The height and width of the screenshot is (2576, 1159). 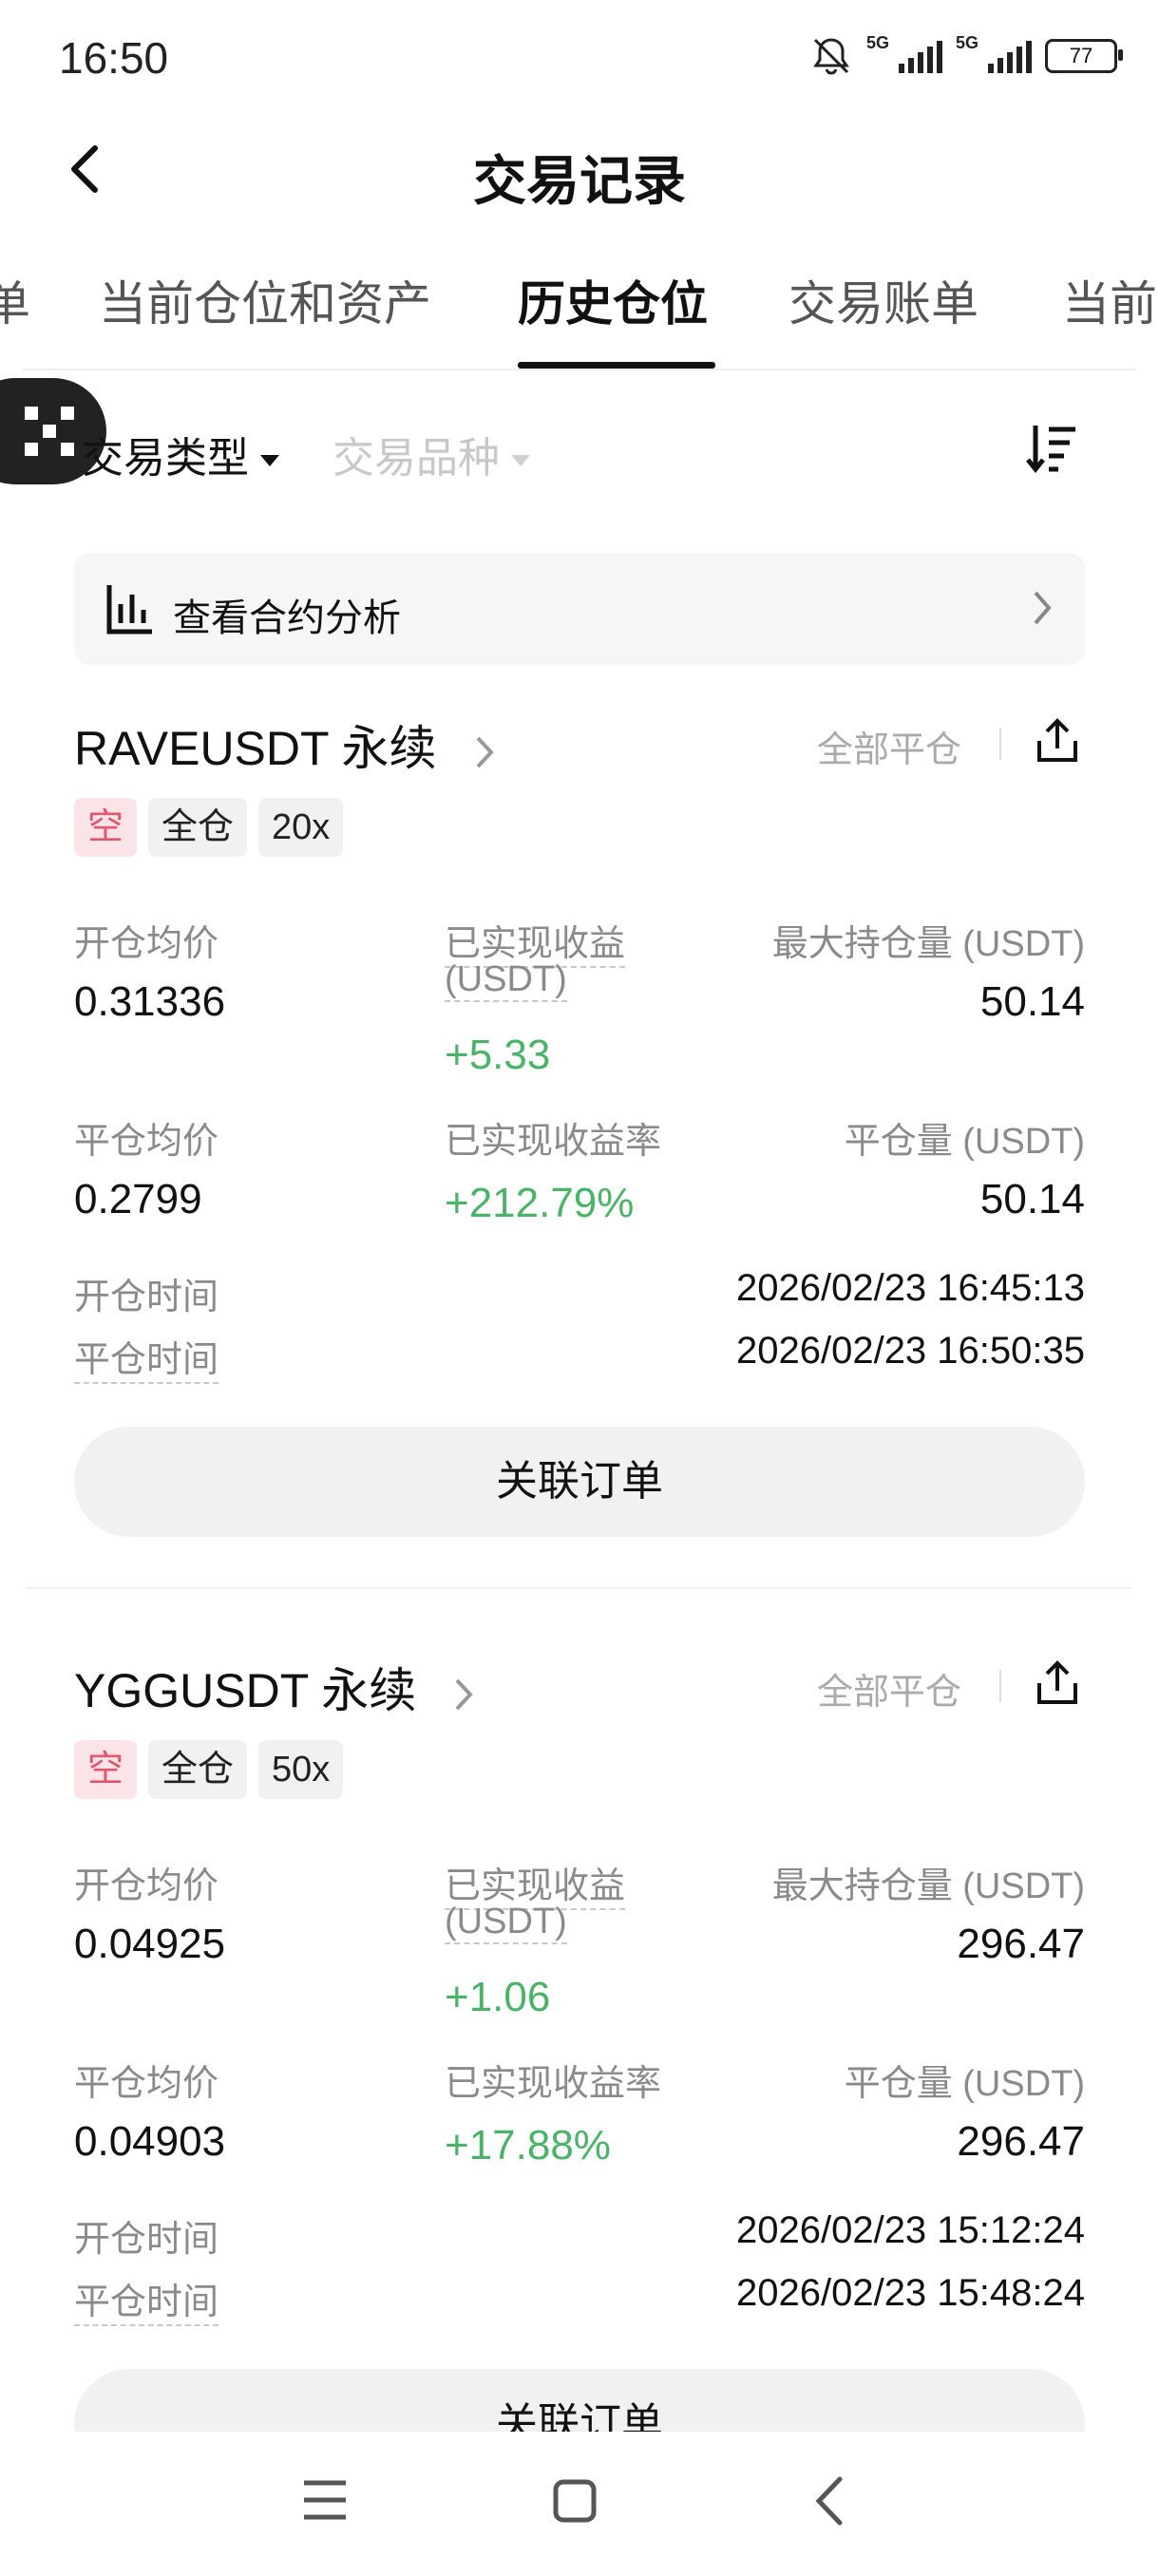 I want to click on realized-pnl-rate-value: +17.88%, so click(x=528, y=2145).